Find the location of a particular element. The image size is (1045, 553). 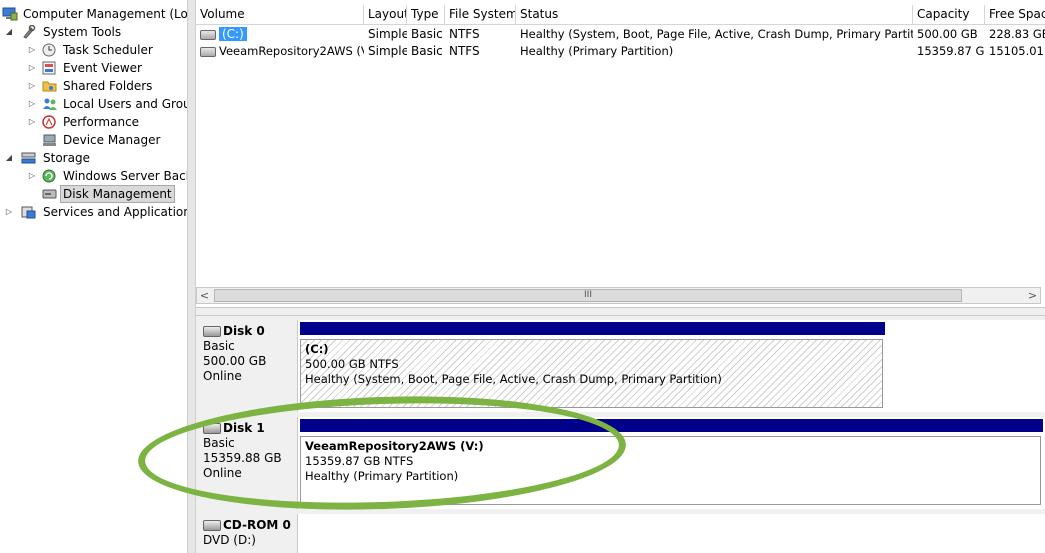

tree-item-performance: ▷ Performance is located at coordinates (93, 122).